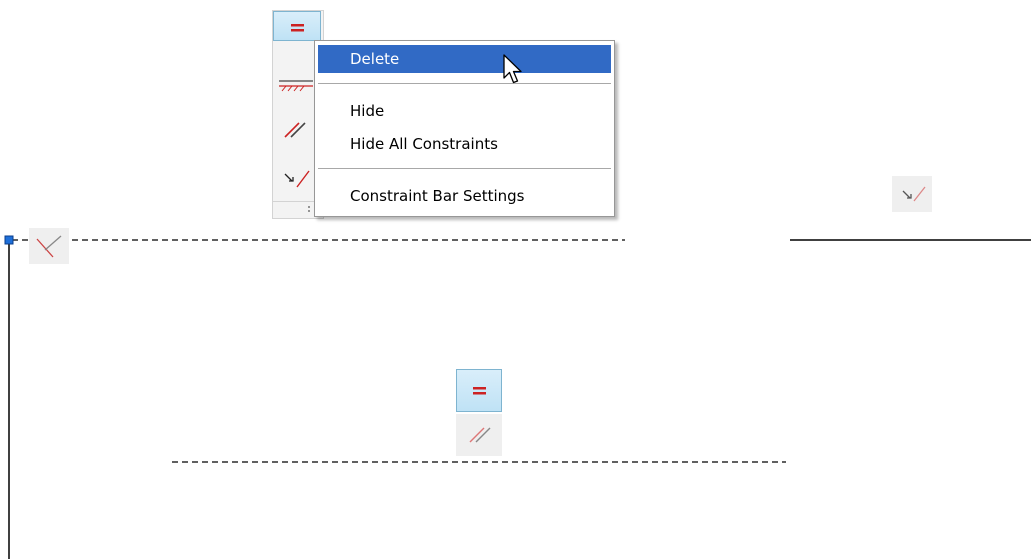  I want to click on coincident-glyph, so click(912, 194).